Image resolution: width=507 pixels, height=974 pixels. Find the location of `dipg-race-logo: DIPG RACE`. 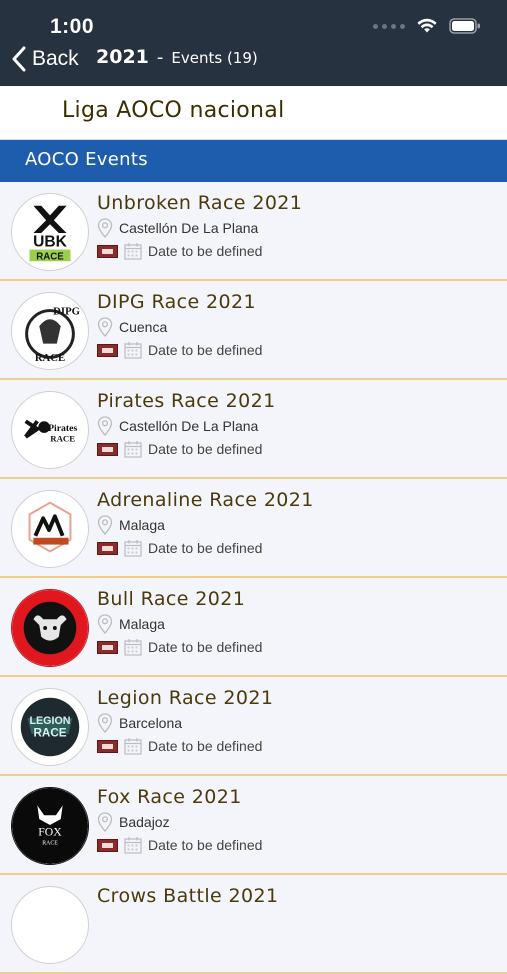

dipg-race-logo: DIPG RACE is located at coordinates (50, 331).